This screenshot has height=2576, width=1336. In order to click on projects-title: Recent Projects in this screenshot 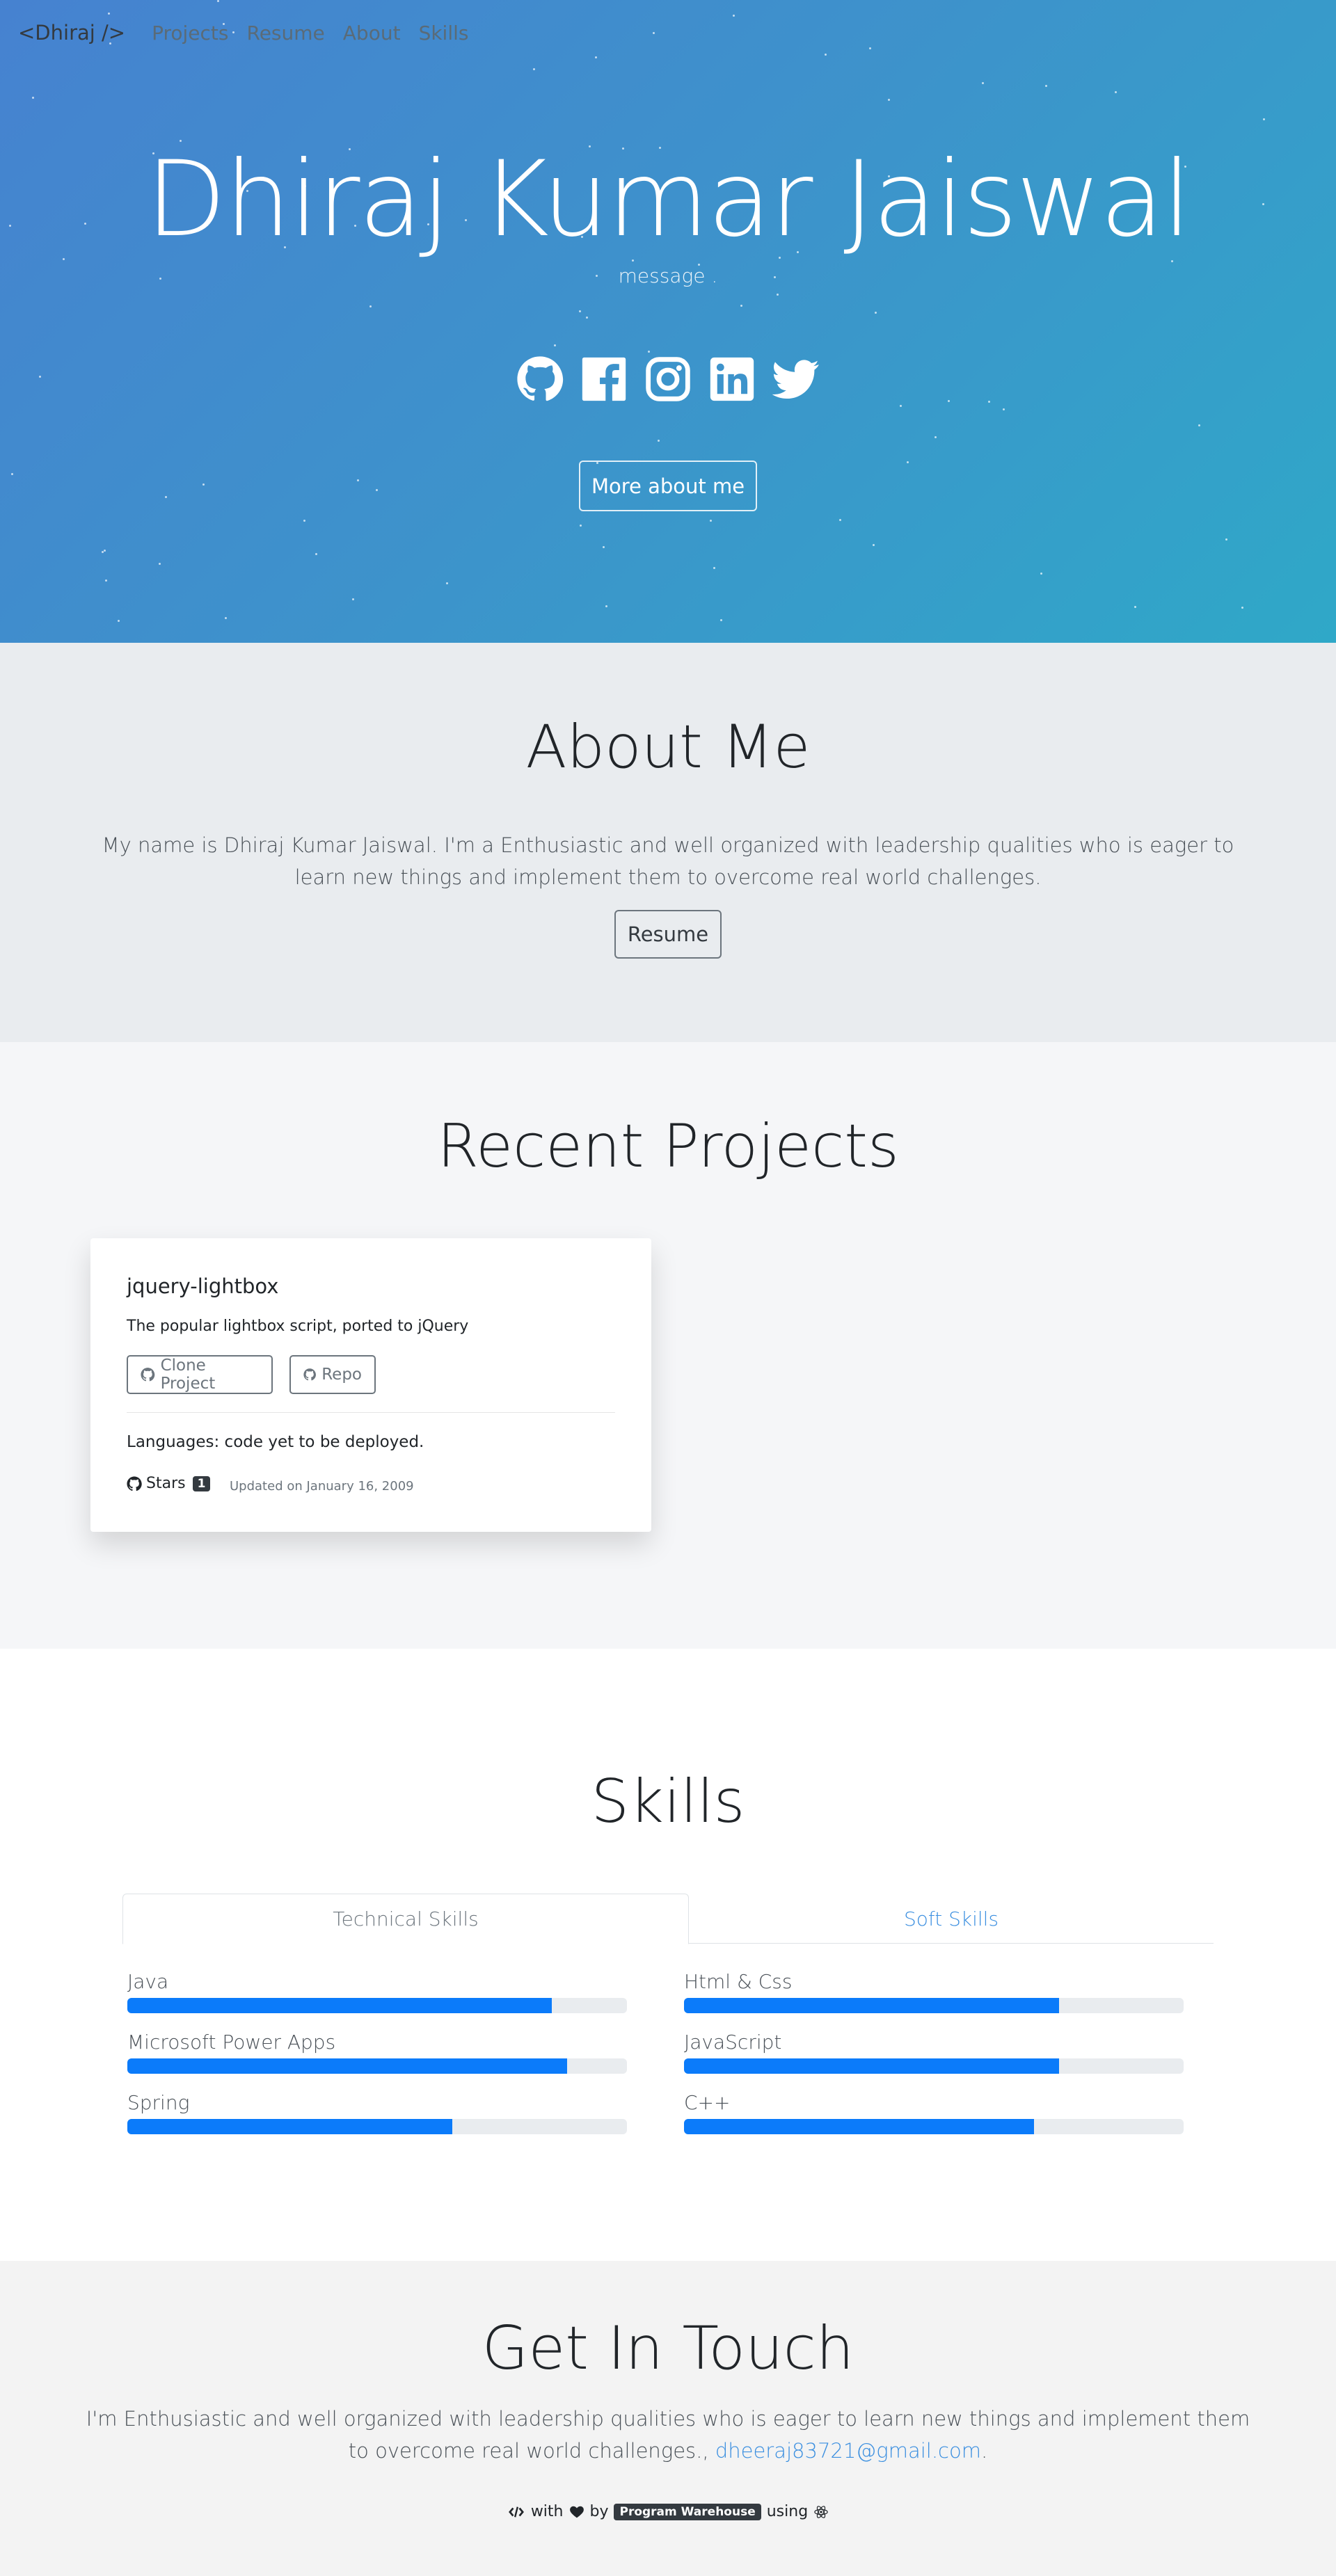, I will do `click(668, 1146)`.